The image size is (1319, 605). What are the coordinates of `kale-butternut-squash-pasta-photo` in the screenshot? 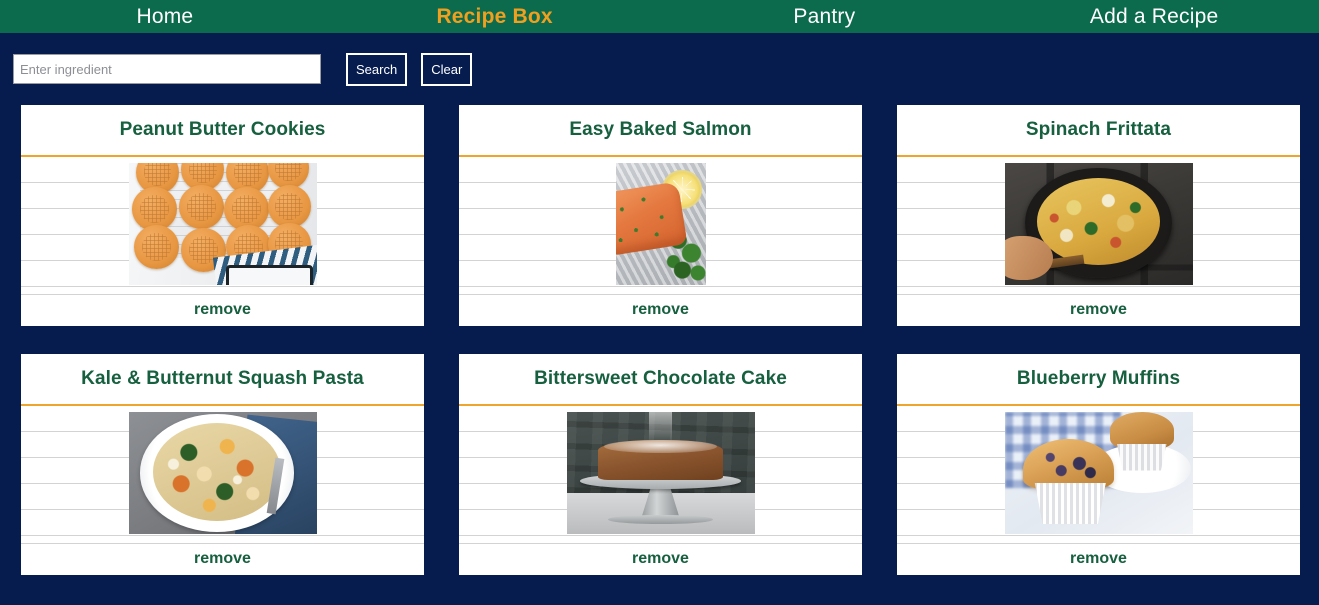 It's located at (222, 473).